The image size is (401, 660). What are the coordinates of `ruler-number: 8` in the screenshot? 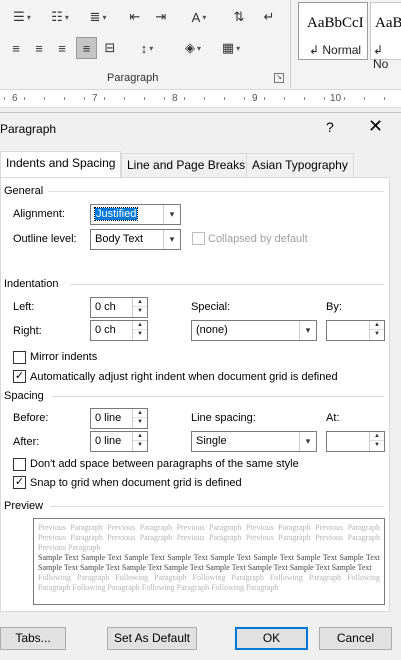 It's located at (175, 98).